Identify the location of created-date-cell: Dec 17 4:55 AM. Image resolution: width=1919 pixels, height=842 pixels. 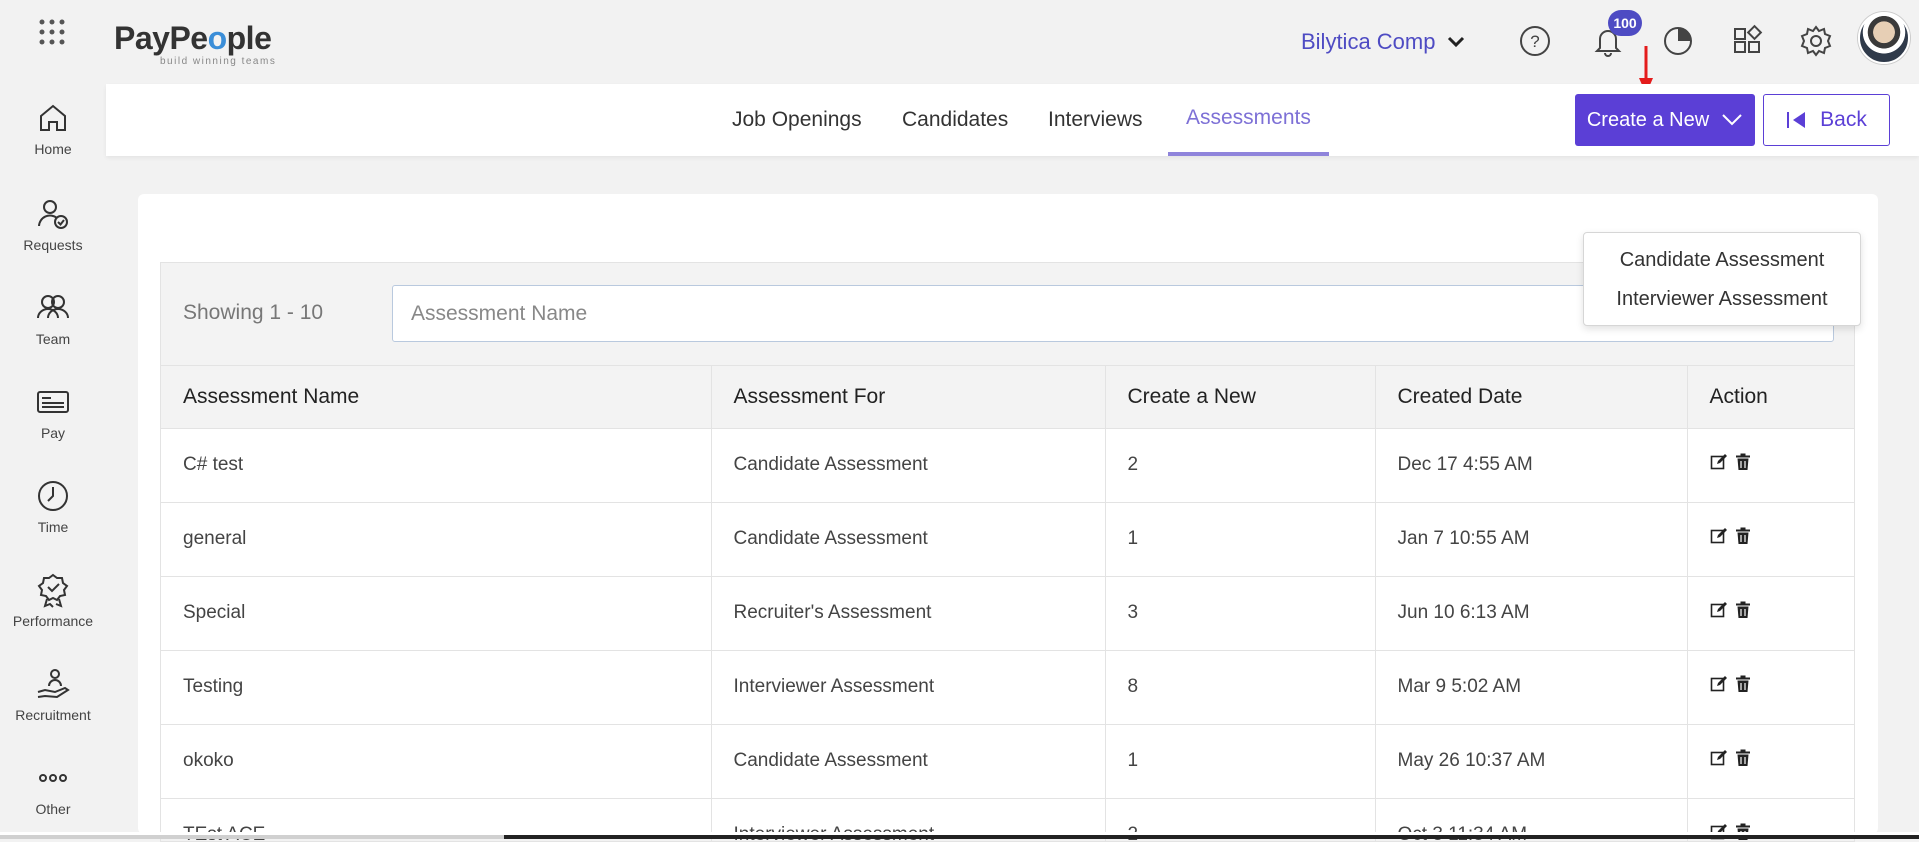
(1531, 465).